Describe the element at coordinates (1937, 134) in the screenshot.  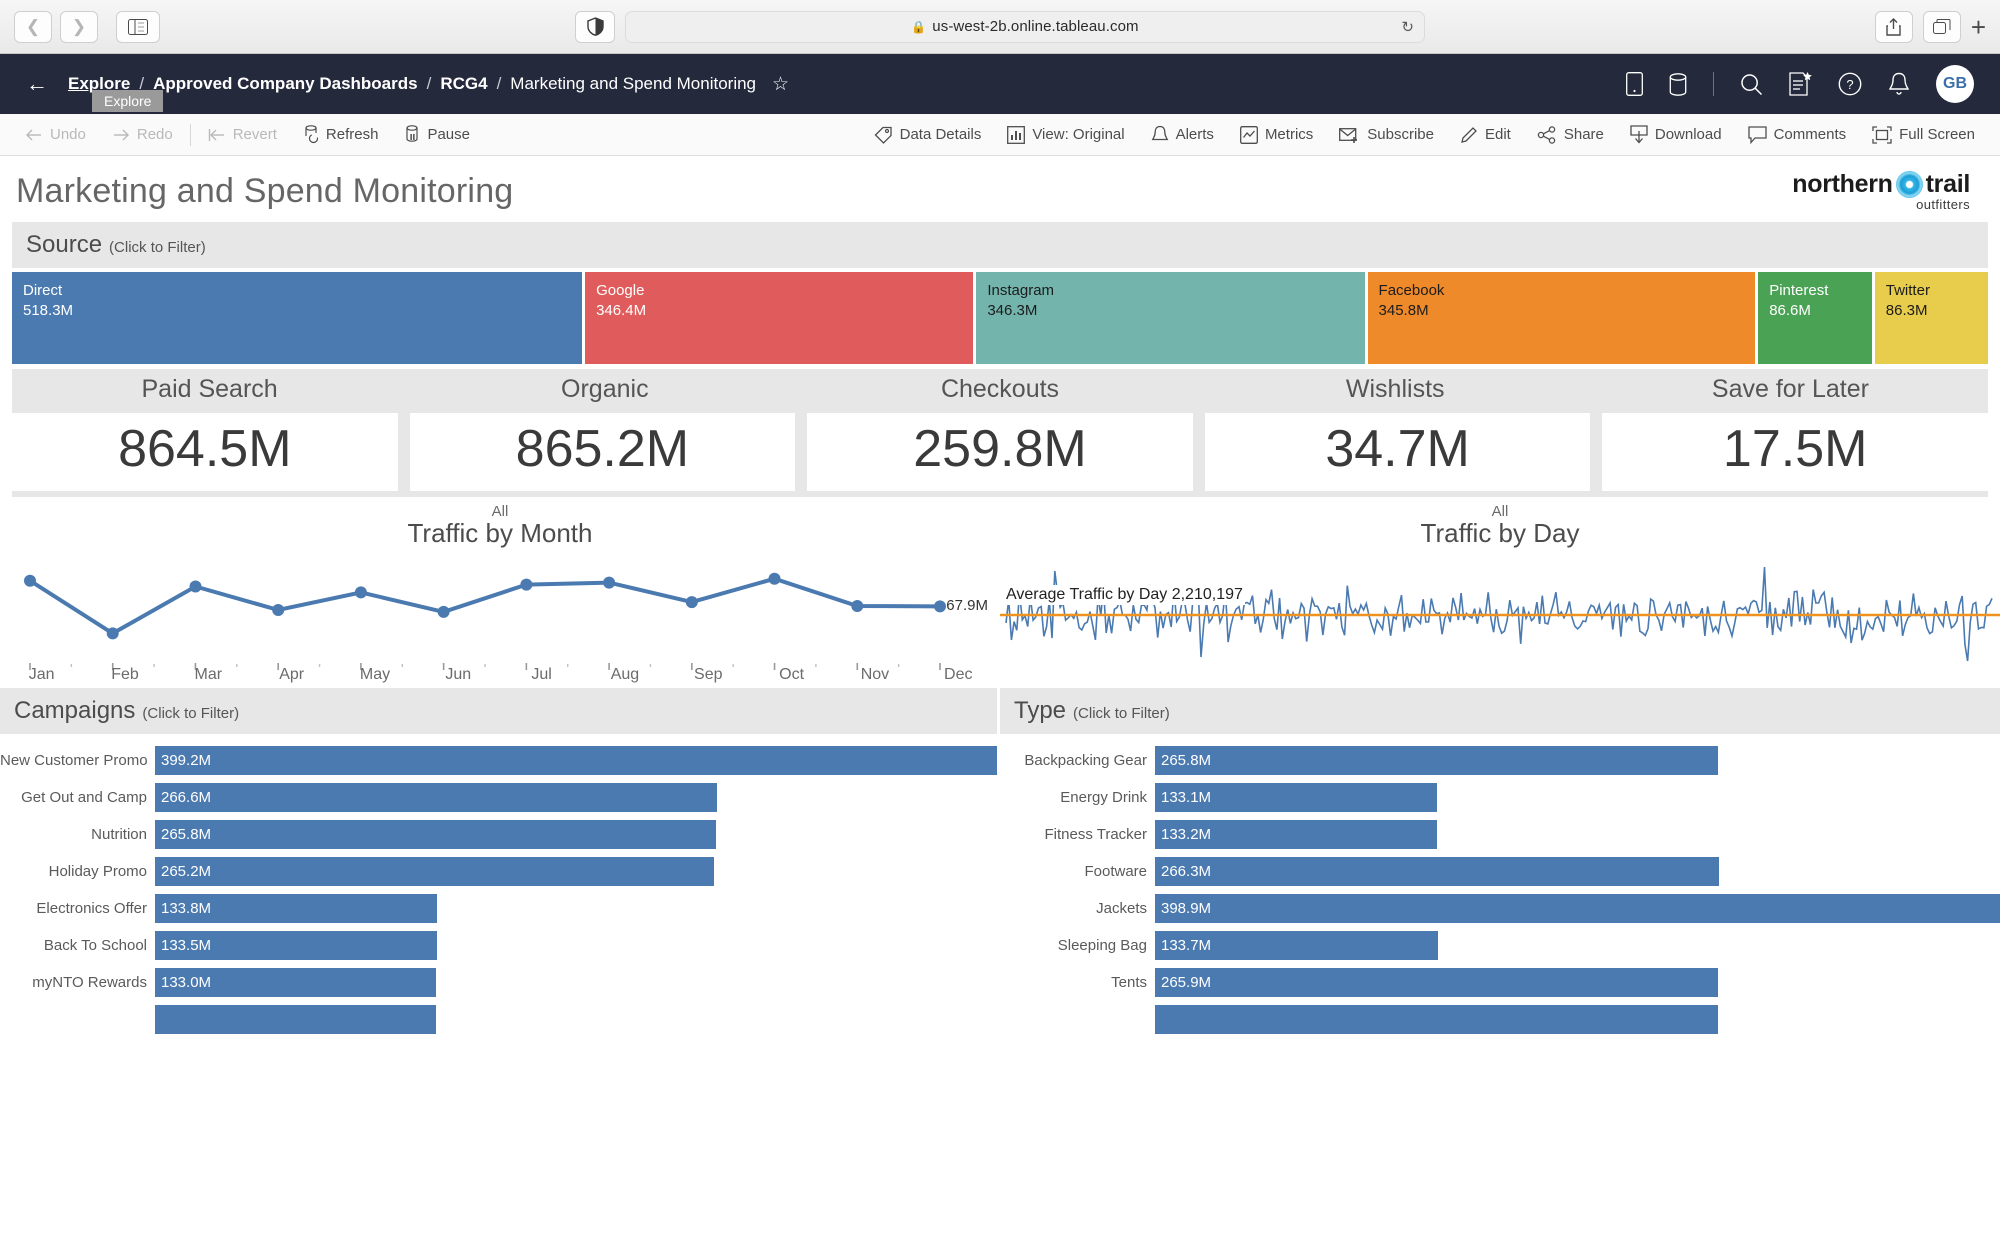
I see `full-screen-label: Full Screen` at that location.